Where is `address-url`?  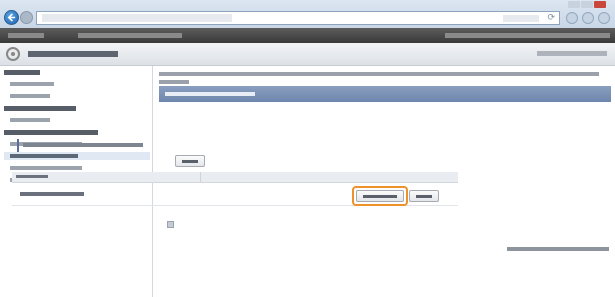
address-url is located at coordinates (137, 18).